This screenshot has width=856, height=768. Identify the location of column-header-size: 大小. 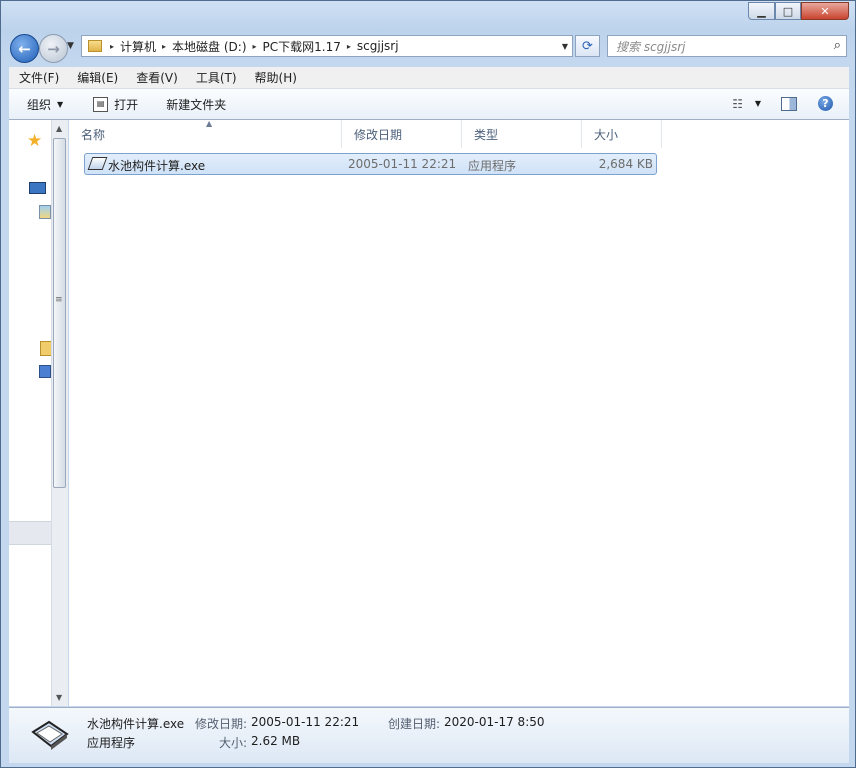
(622, 134).